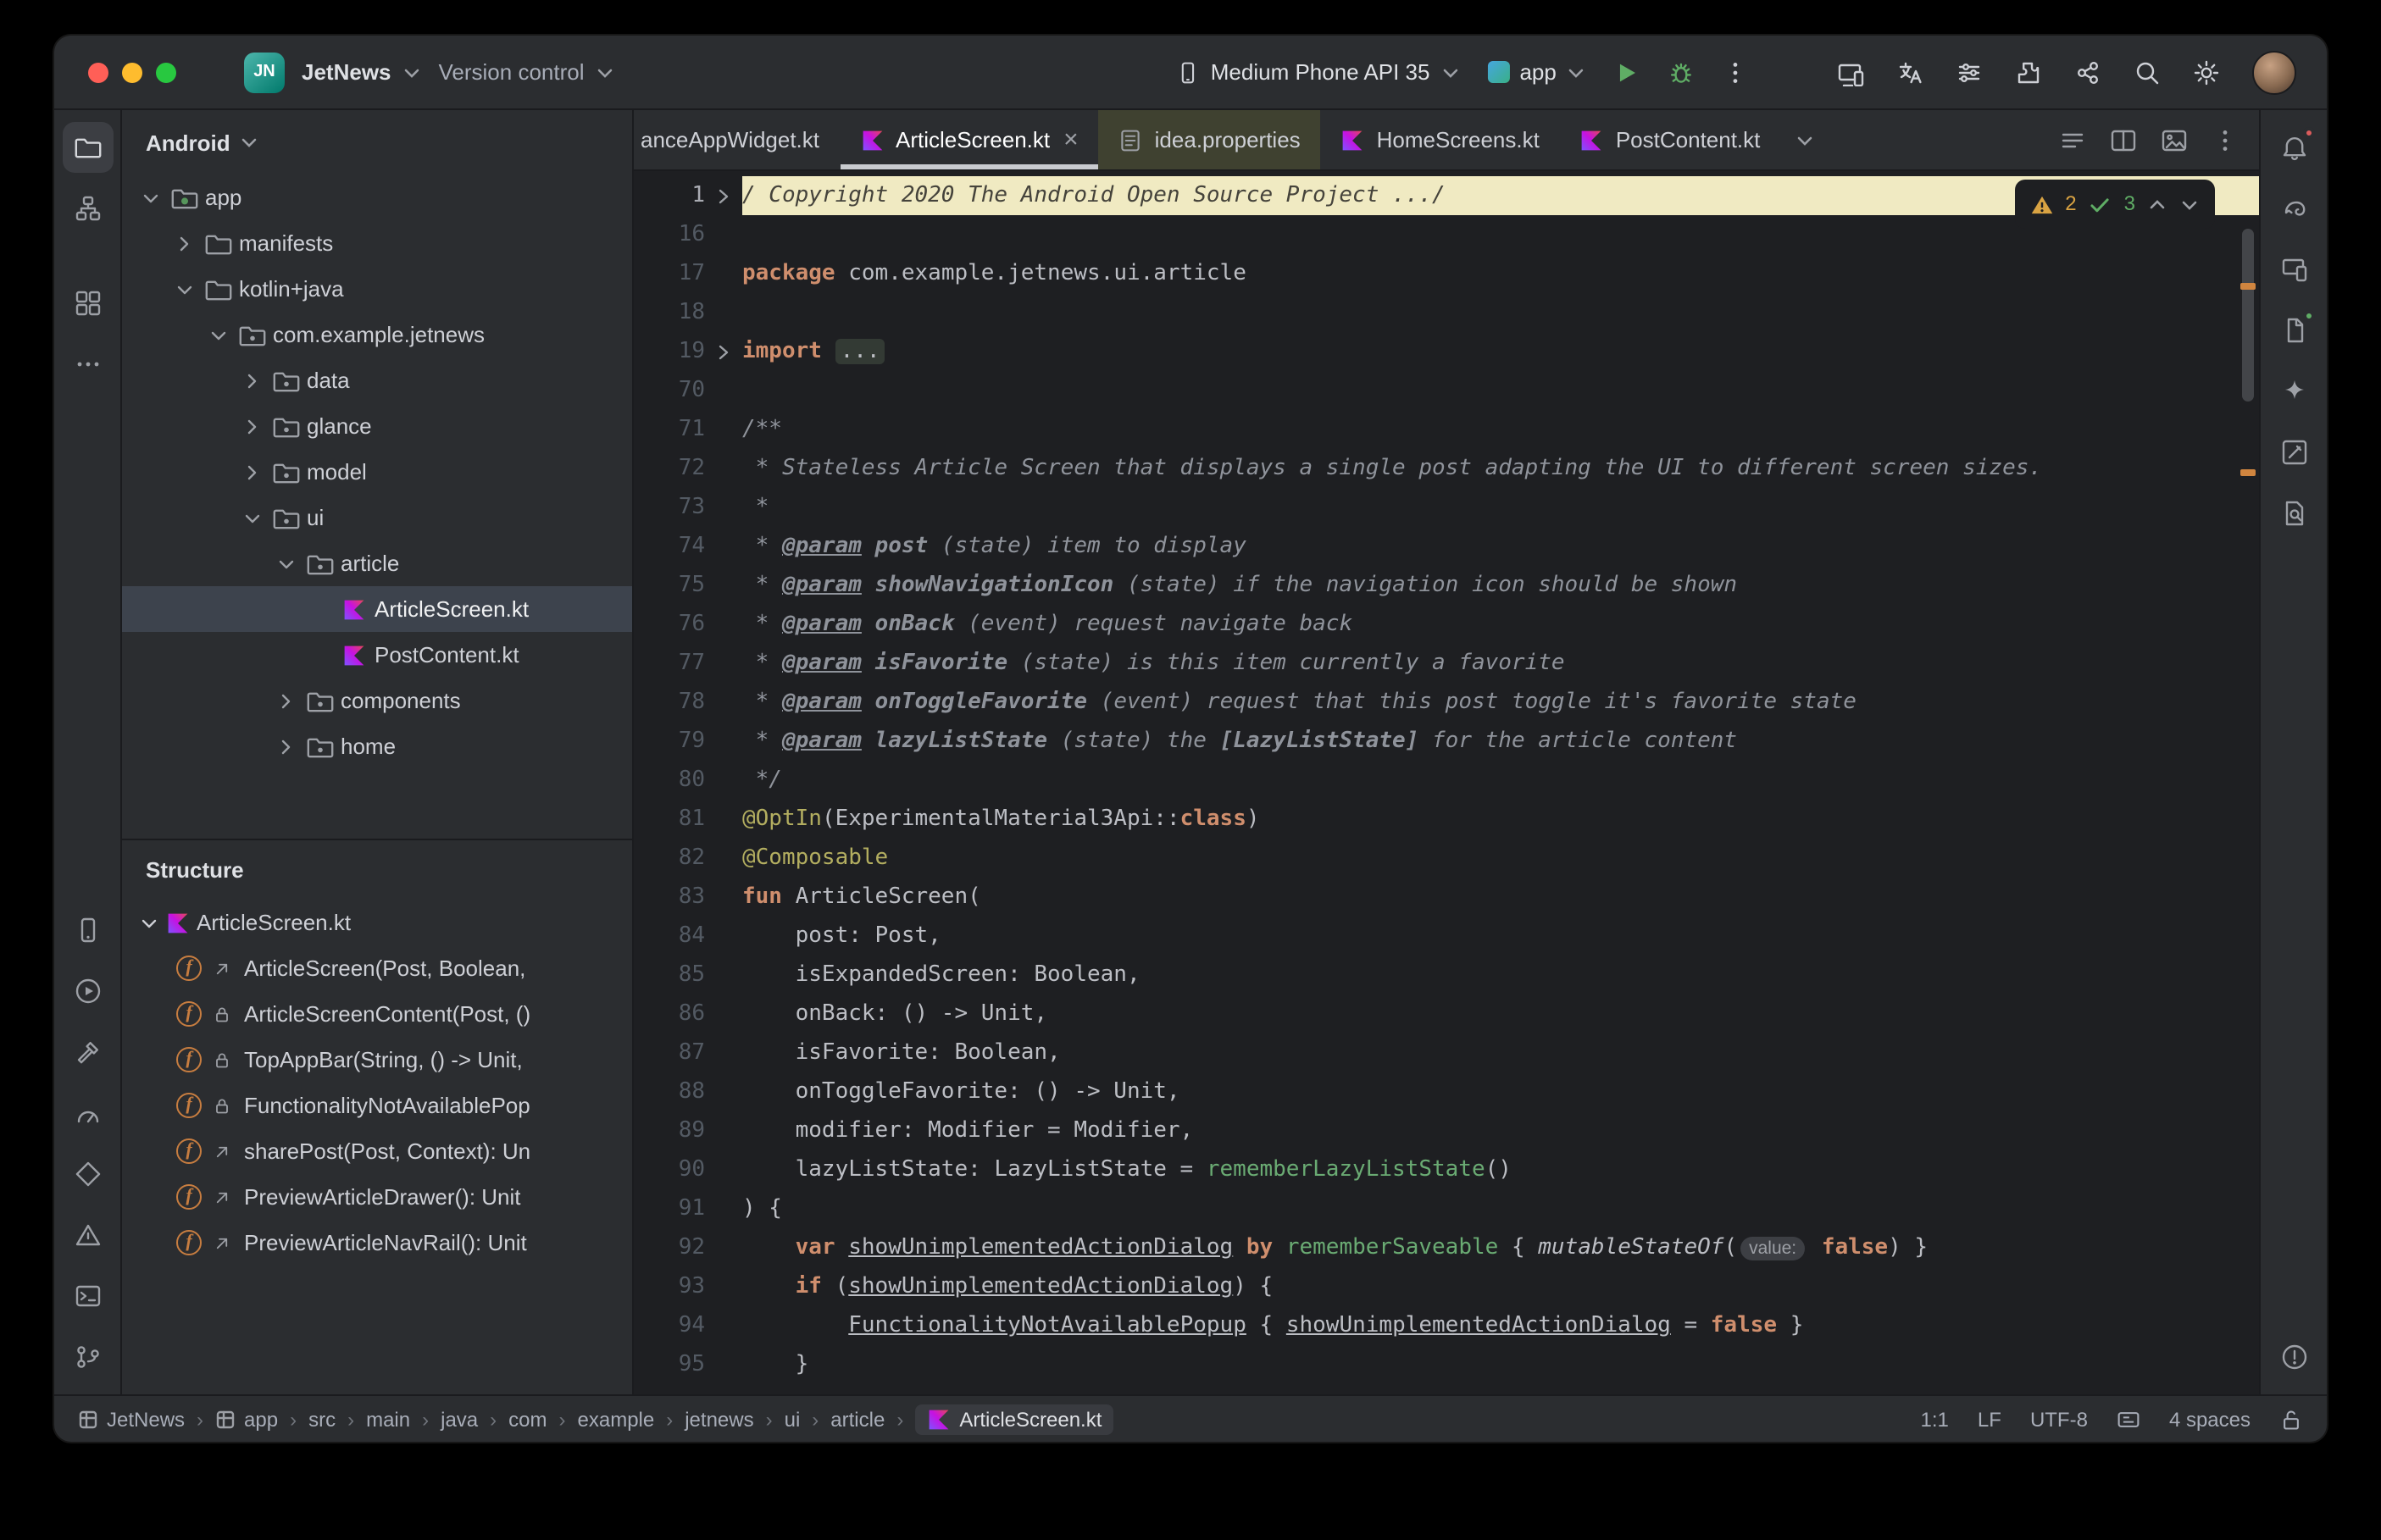 The height and width of the screenshot is (1540, 2381). Describe the element at coordinates (377, 922) in the screenshot. I see `structure-root: ArticleScreen.kt` at that location.